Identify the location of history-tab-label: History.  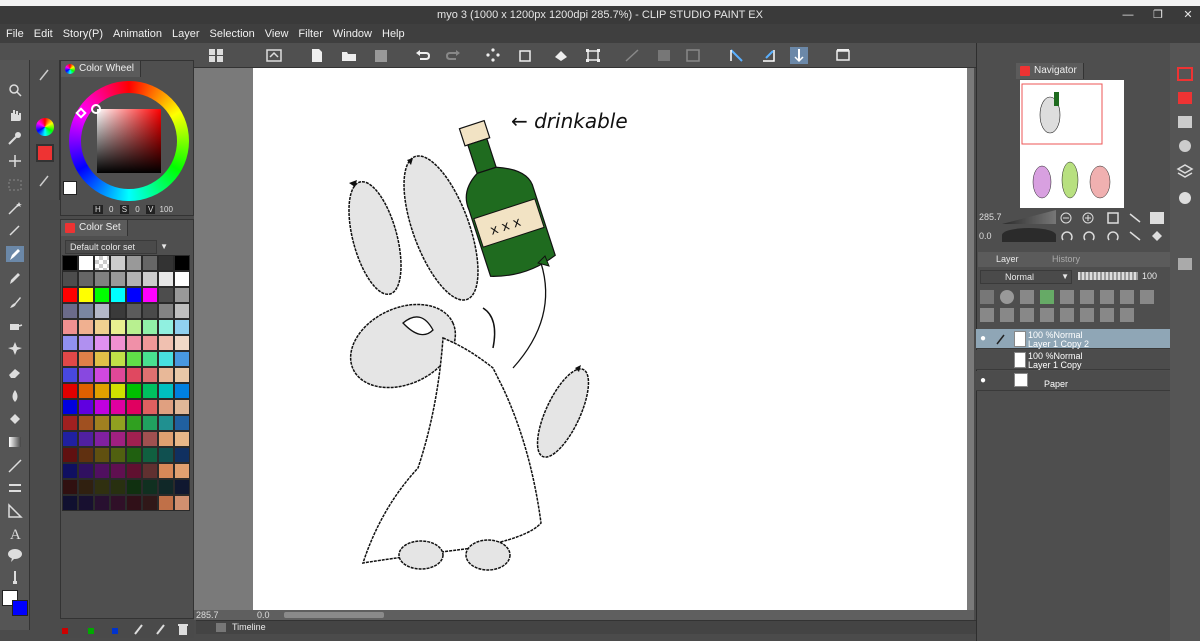
(1066, 259).